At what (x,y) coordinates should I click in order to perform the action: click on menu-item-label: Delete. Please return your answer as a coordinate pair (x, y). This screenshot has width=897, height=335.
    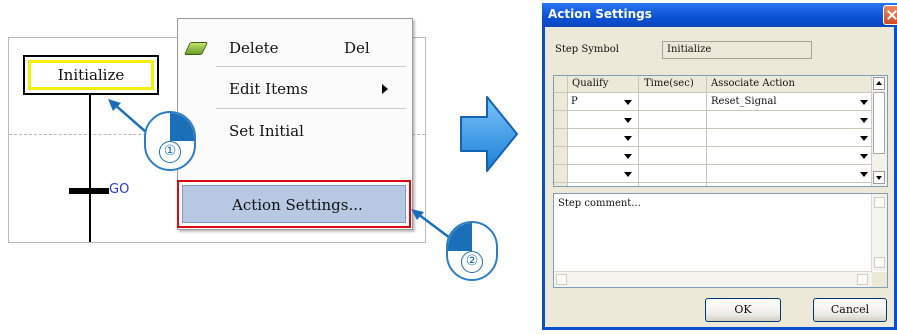
    Looking at the image, I should click on (254, 48).